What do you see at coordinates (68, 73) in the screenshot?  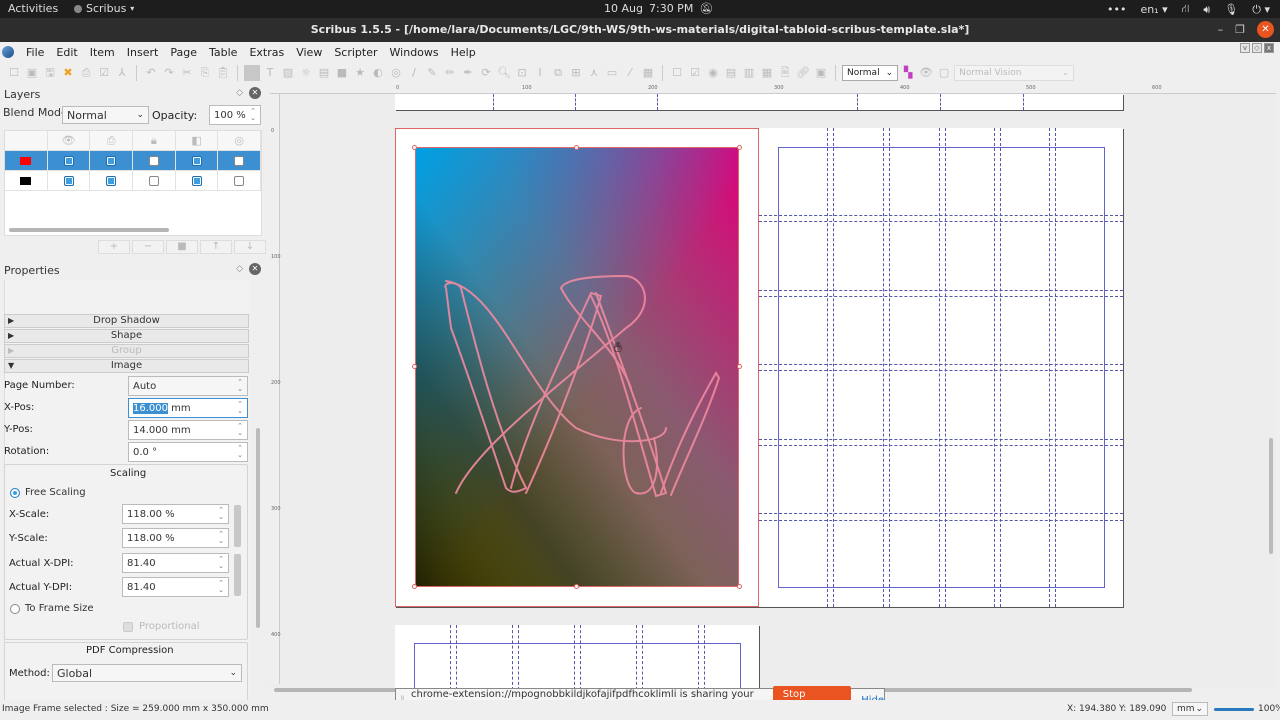 I see `close-document-icon: ✖` at bounding box center [68, 73].